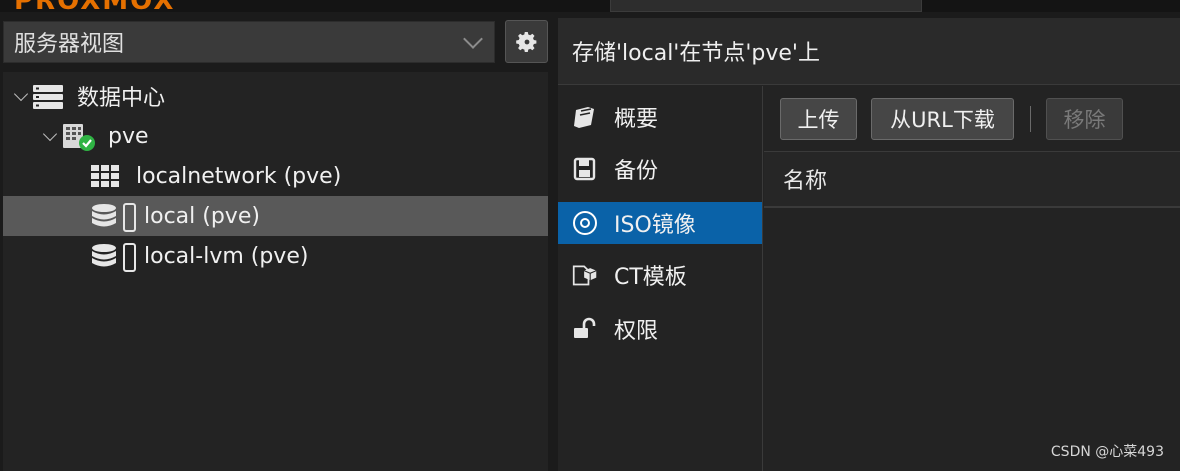 This screenshot has width=1180, height=471. Describe the element at coordinates (942, 119) in the screenshot. I see `download-from-url-button: 从URL下载` at that location.